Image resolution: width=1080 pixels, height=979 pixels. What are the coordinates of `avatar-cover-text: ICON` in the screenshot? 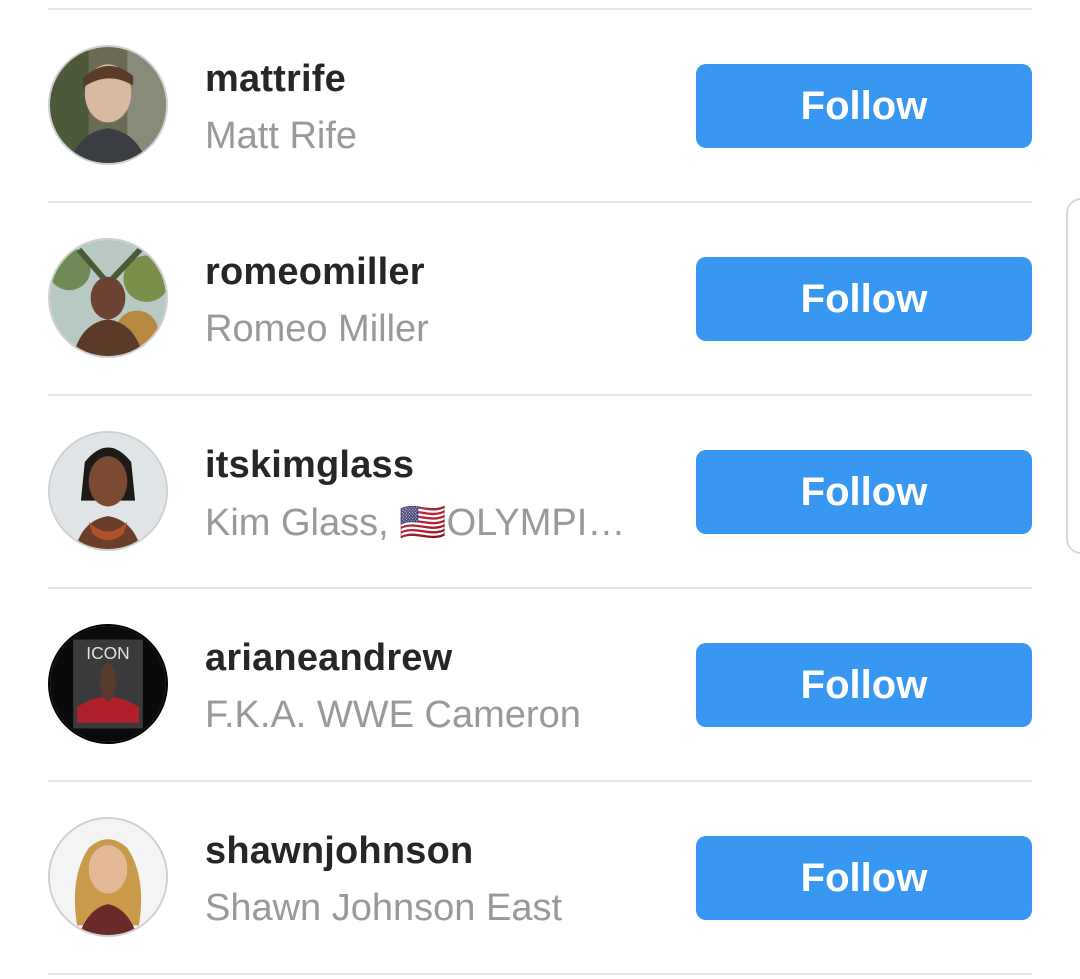 It's located at (107, 653).